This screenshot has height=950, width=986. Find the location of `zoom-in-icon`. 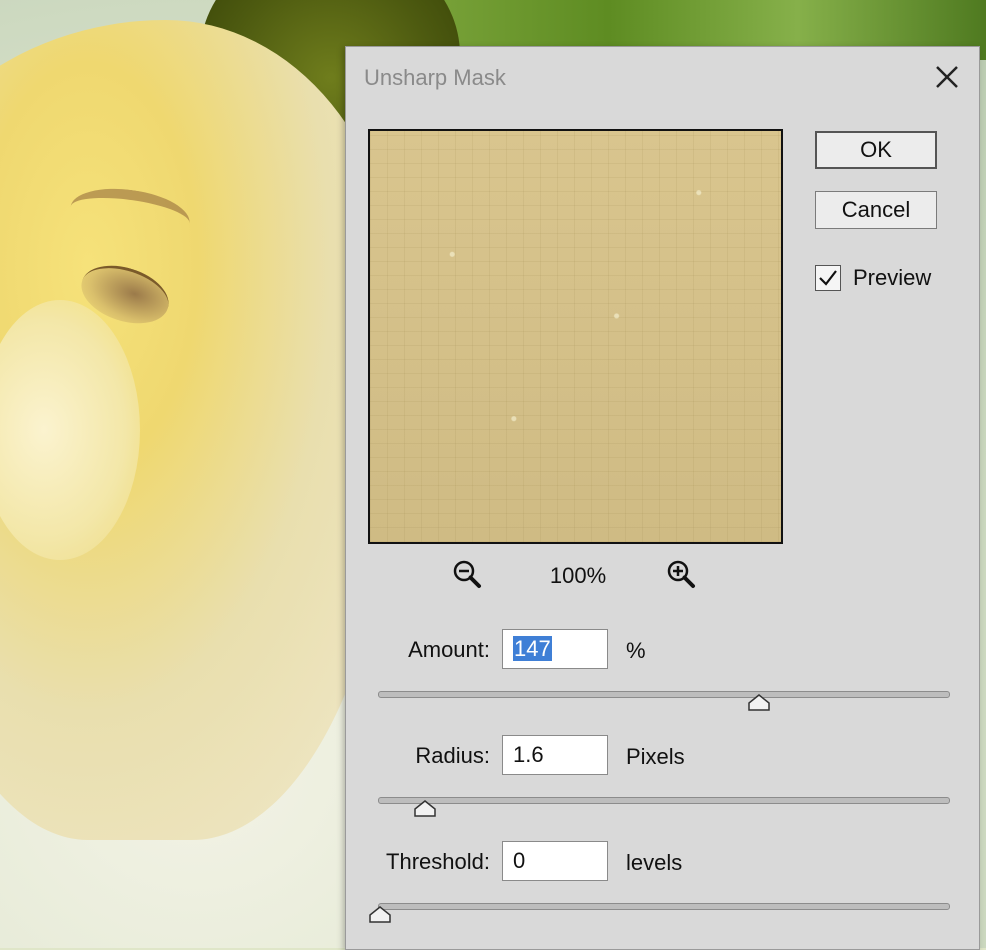

zoom-in-icon is located at coordinates (681, 574).